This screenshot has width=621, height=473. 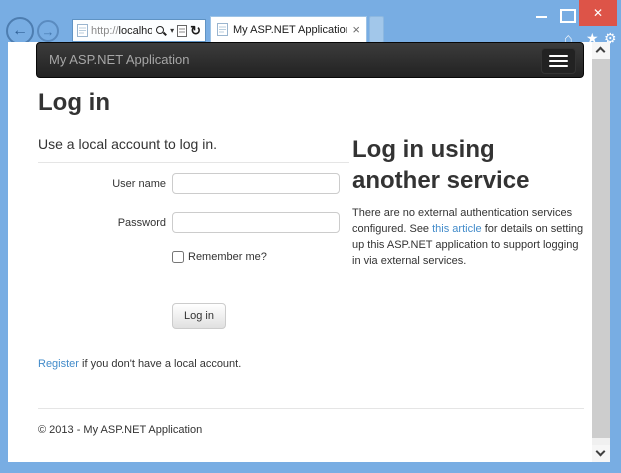 What do you see at coordinates (139, 184) in the screenshot?
I see `username-label: User name` at bounding box center [139, 184].